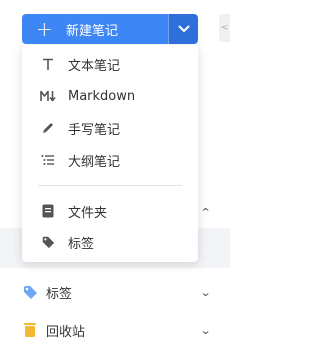 This screenshot has height=349, width=320. What do you see at coordinates (81, 244) in the screenshot?
I see `menu-item-label: 标签` at bounding box center [81, 244].